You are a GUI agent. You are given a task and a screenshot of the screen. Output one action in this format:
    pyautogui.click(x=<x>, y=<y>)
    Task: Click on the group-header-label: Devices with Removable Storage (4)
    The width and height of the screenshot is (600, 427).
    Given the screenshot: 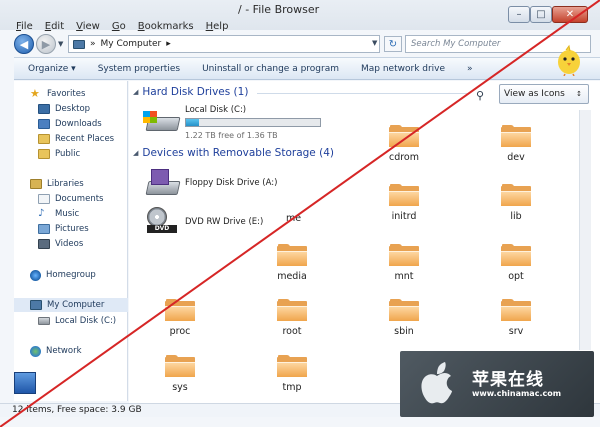 What is the action you would take?
    pyautogui.click(x=238, y=153)
    